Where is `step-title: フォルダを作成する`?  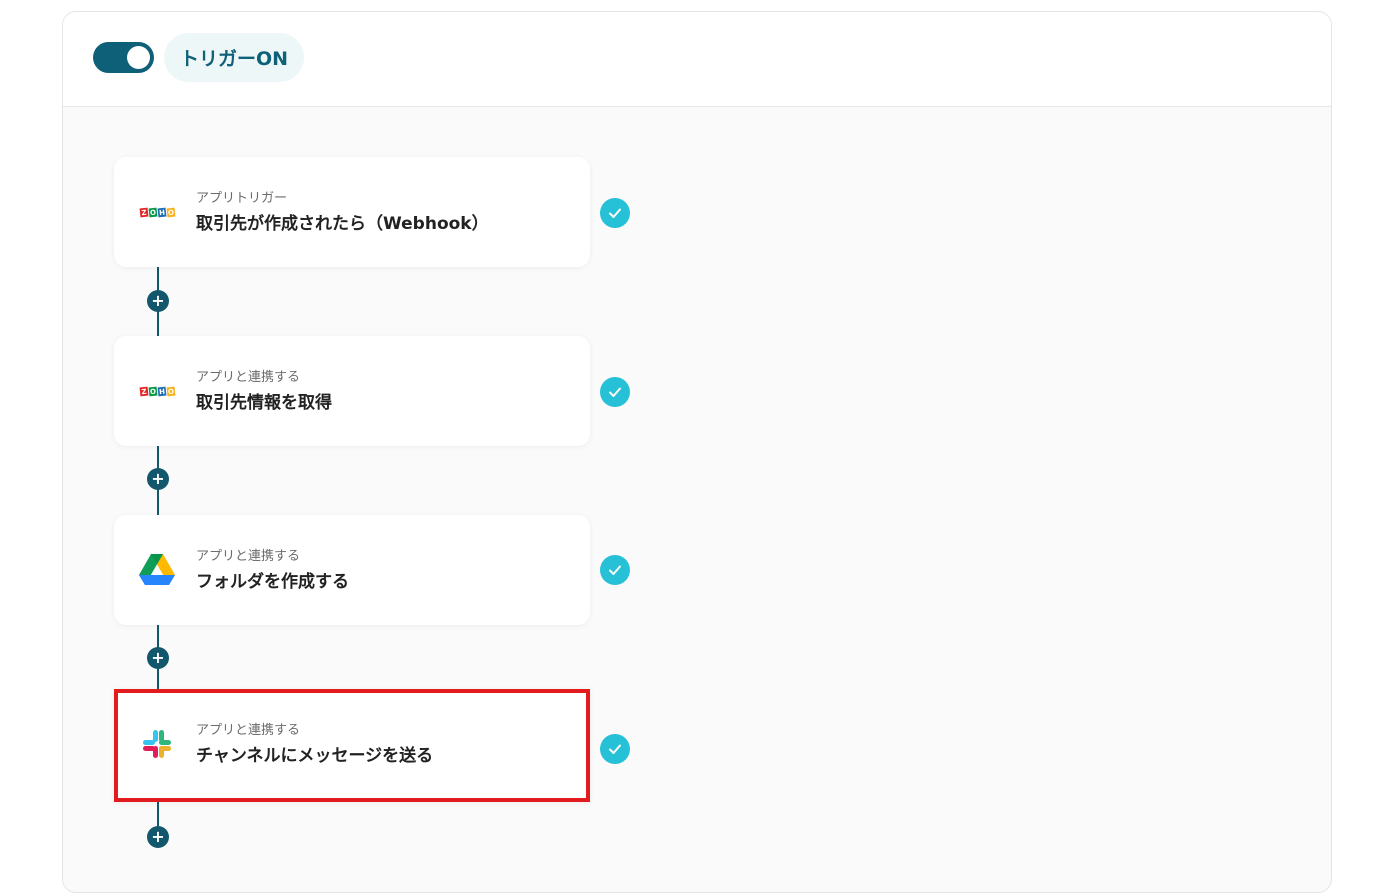 step-title: フォルダを作成する is located at coordinates (272, 582).